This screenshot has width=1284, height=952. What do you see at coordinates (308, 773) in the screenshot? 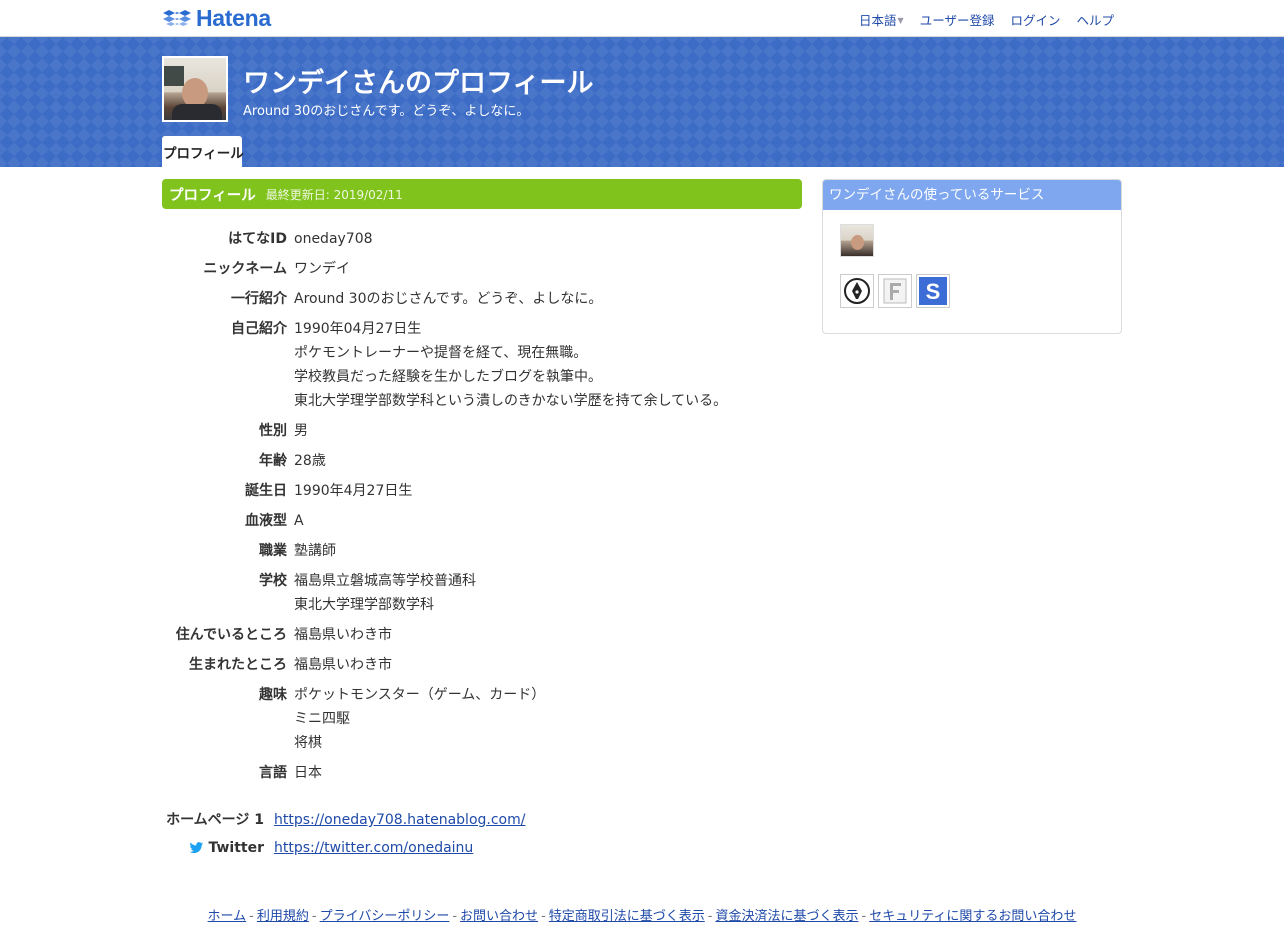
I see `profile-row-value: 日本` at bounding box center [308, 773].